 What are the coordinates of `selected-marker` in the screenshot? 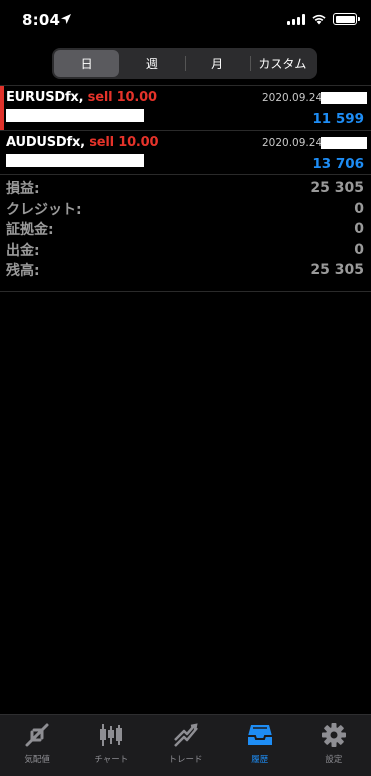 It's located at (2, 108).